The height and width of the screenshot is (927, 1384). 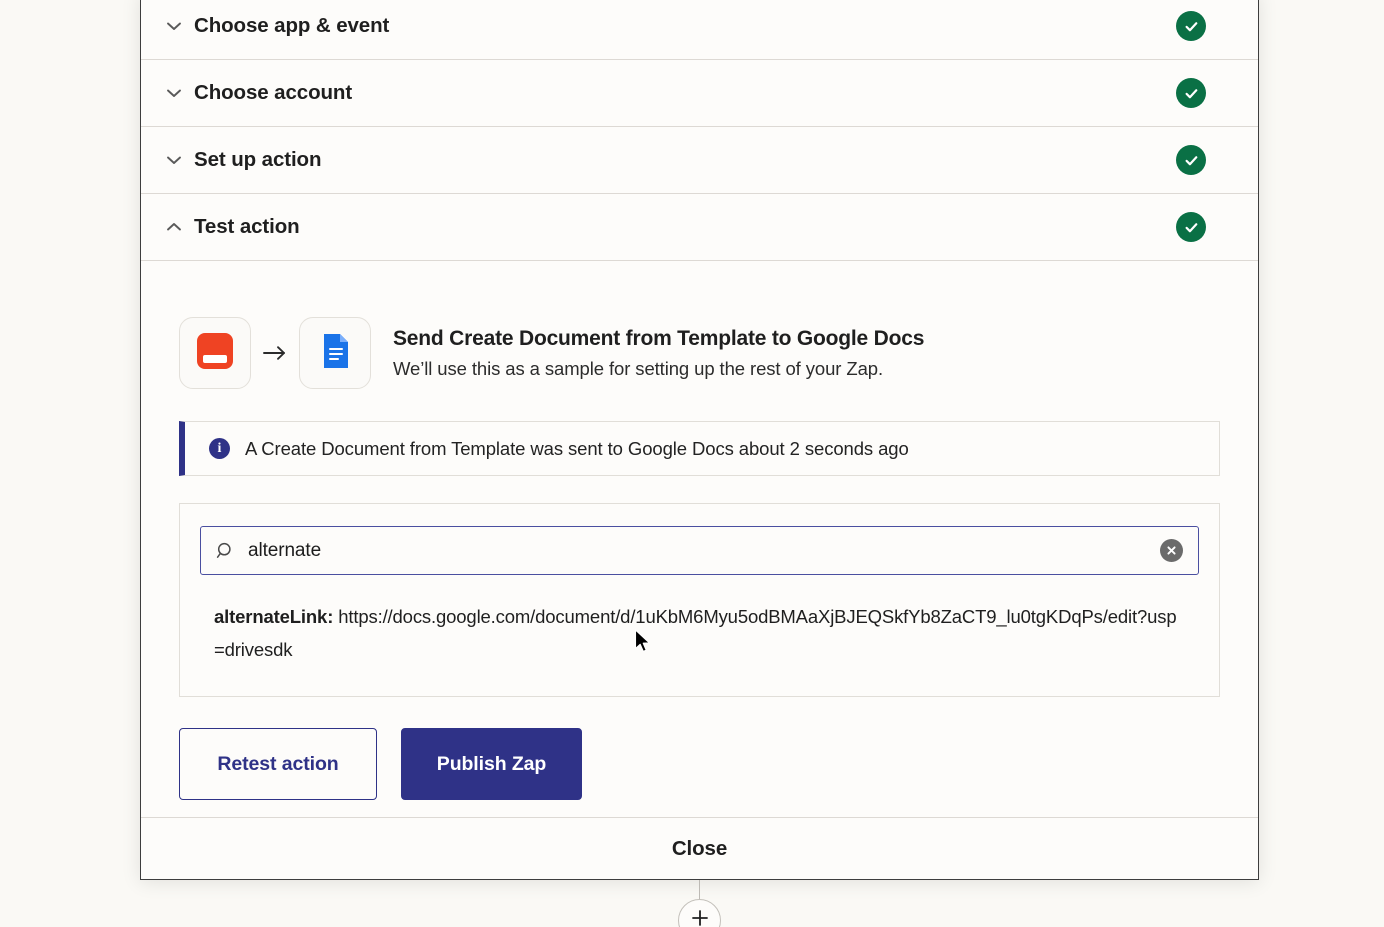 What do you see at coordinates (292, 25) in the screenshot?
I see `step-label: Choose app & event` at bounding box center [292, 25].